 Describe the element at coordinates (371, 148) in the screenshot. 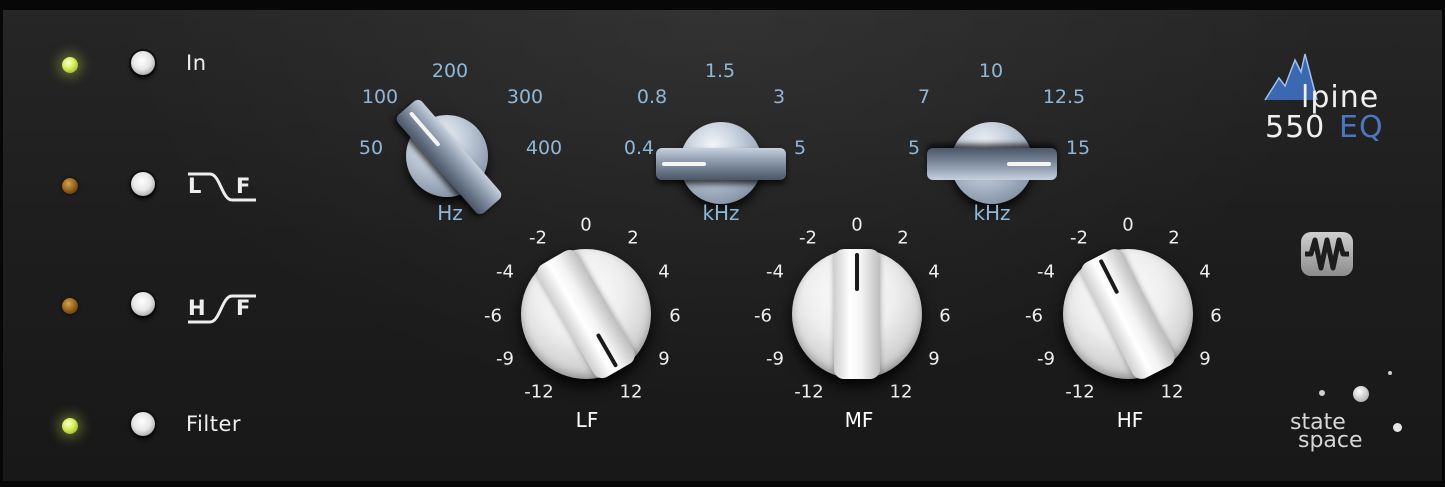

I see `low-freq-tick-label: 50` at that location.